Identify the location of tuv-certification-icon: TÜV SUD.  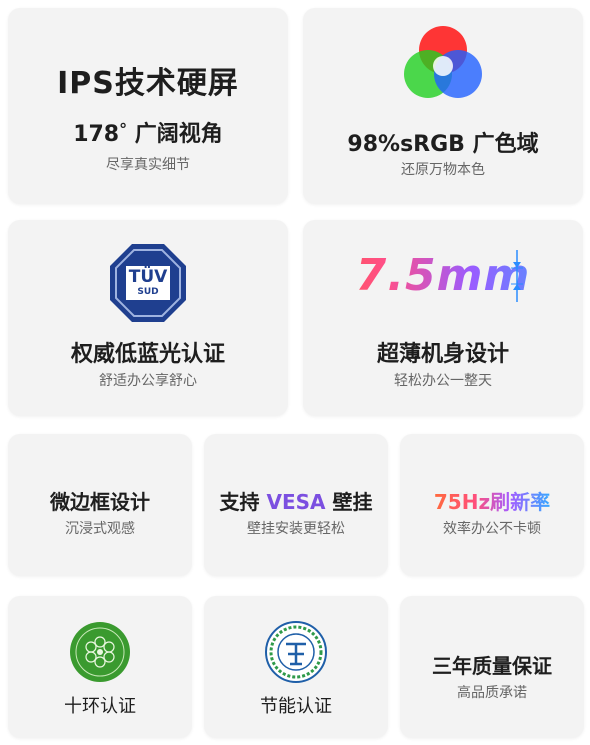
(148, 283).